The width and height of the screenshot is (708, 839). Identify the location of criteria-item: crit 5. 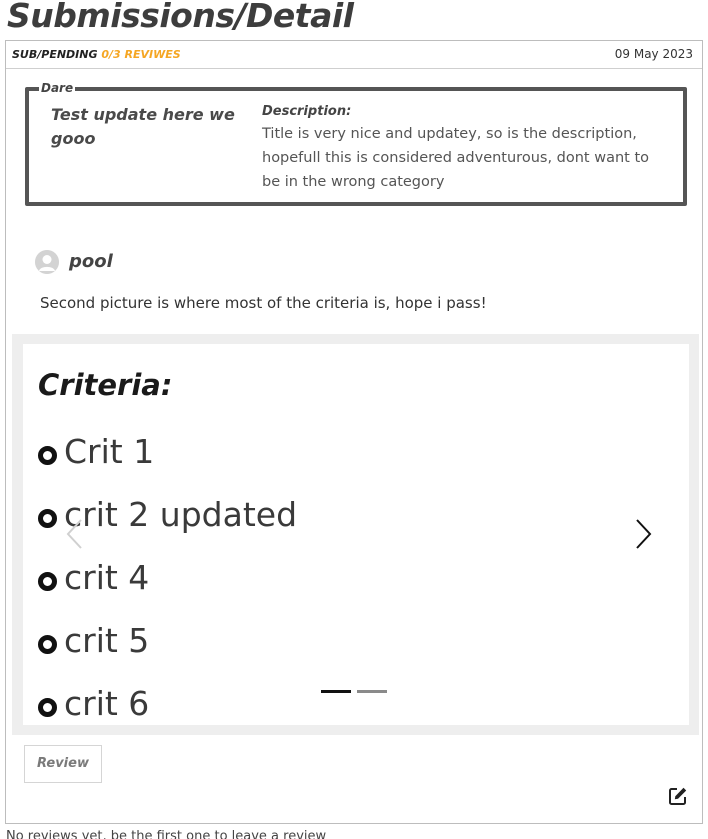
(93, 643).